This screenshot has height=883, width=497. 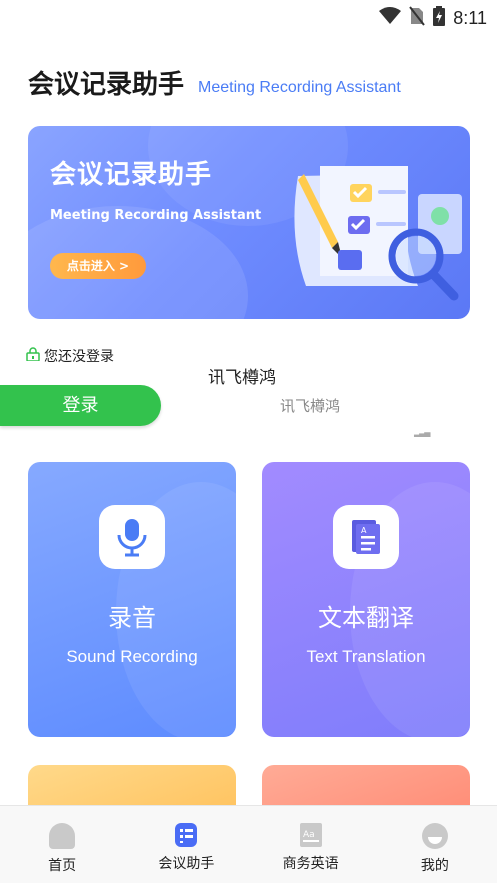 I want to click on no-sim-icon, so click(x=417, y=18).